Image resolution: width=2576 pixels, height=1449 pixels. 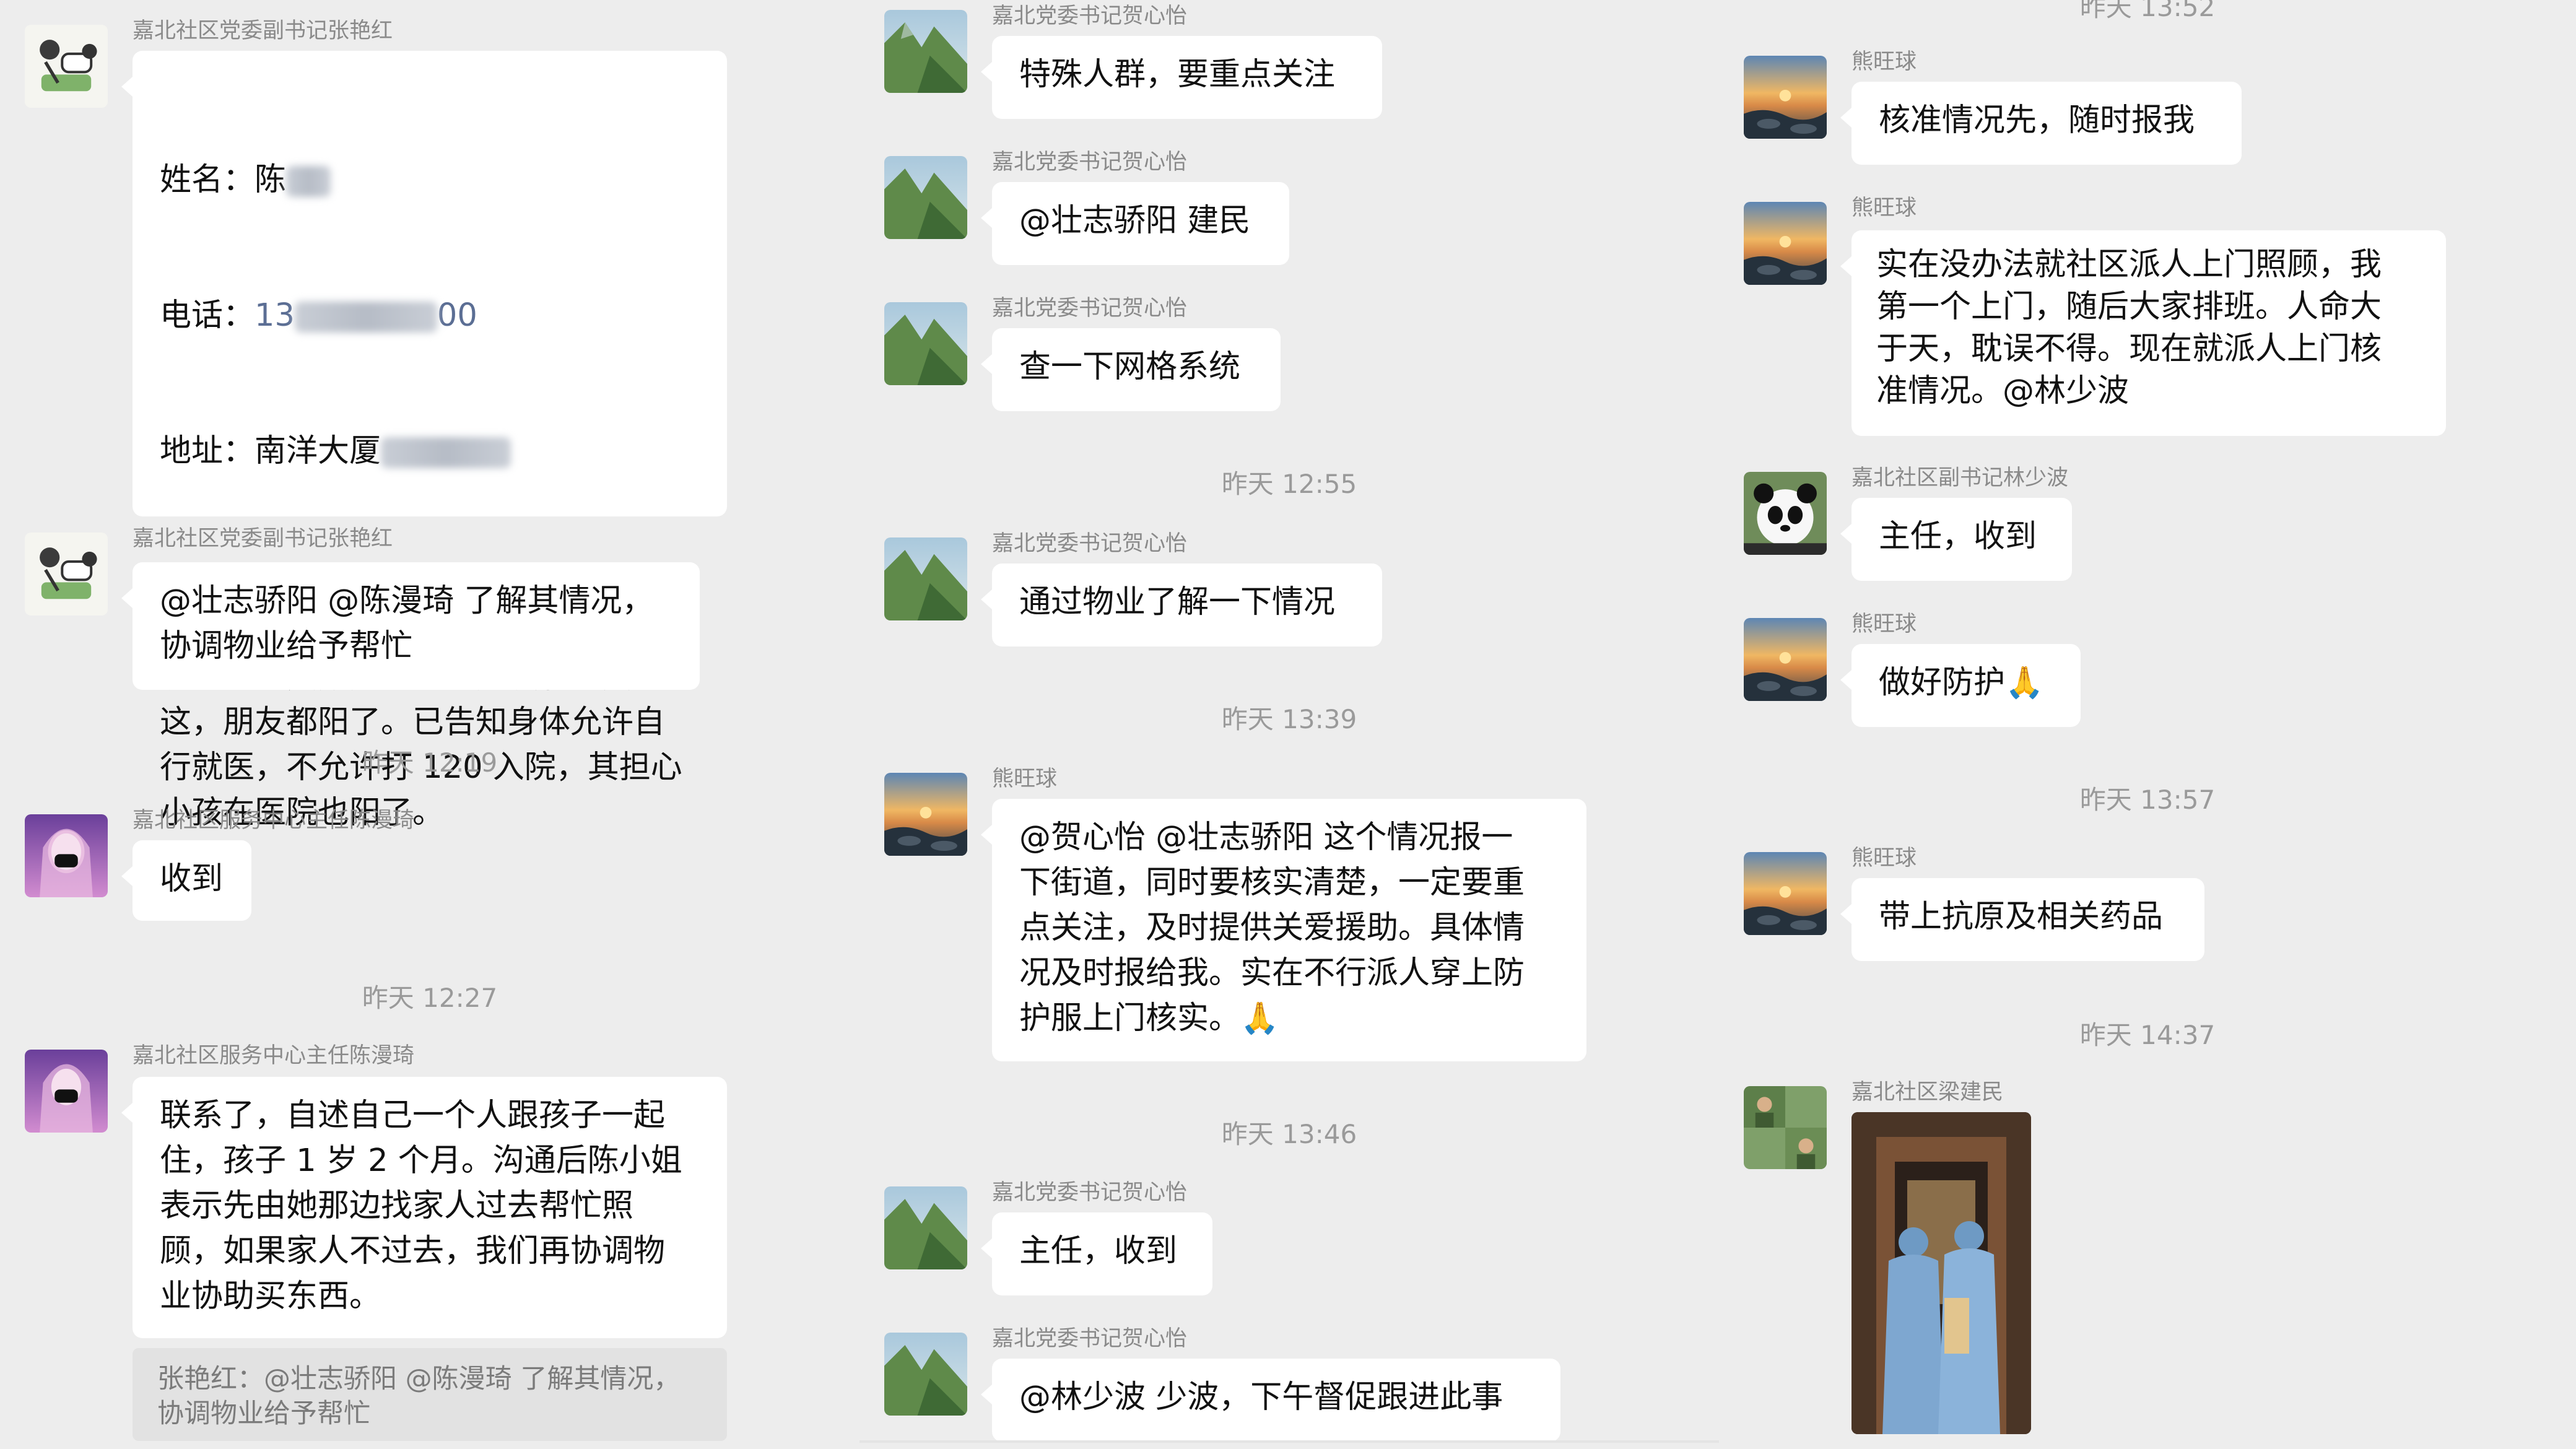 What do you see at coordinates (186, 880) in the screenshot?
I see `message-bubble: 收到` at bounding box center [186, 880].